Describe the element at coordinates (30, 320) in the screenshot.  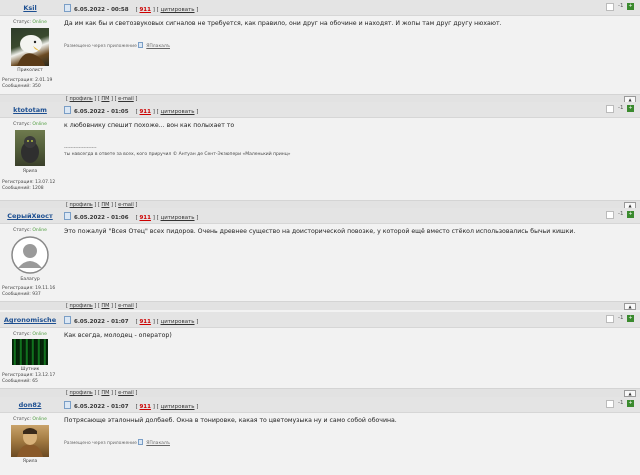
I see `username-link: Agronomische` at that location.